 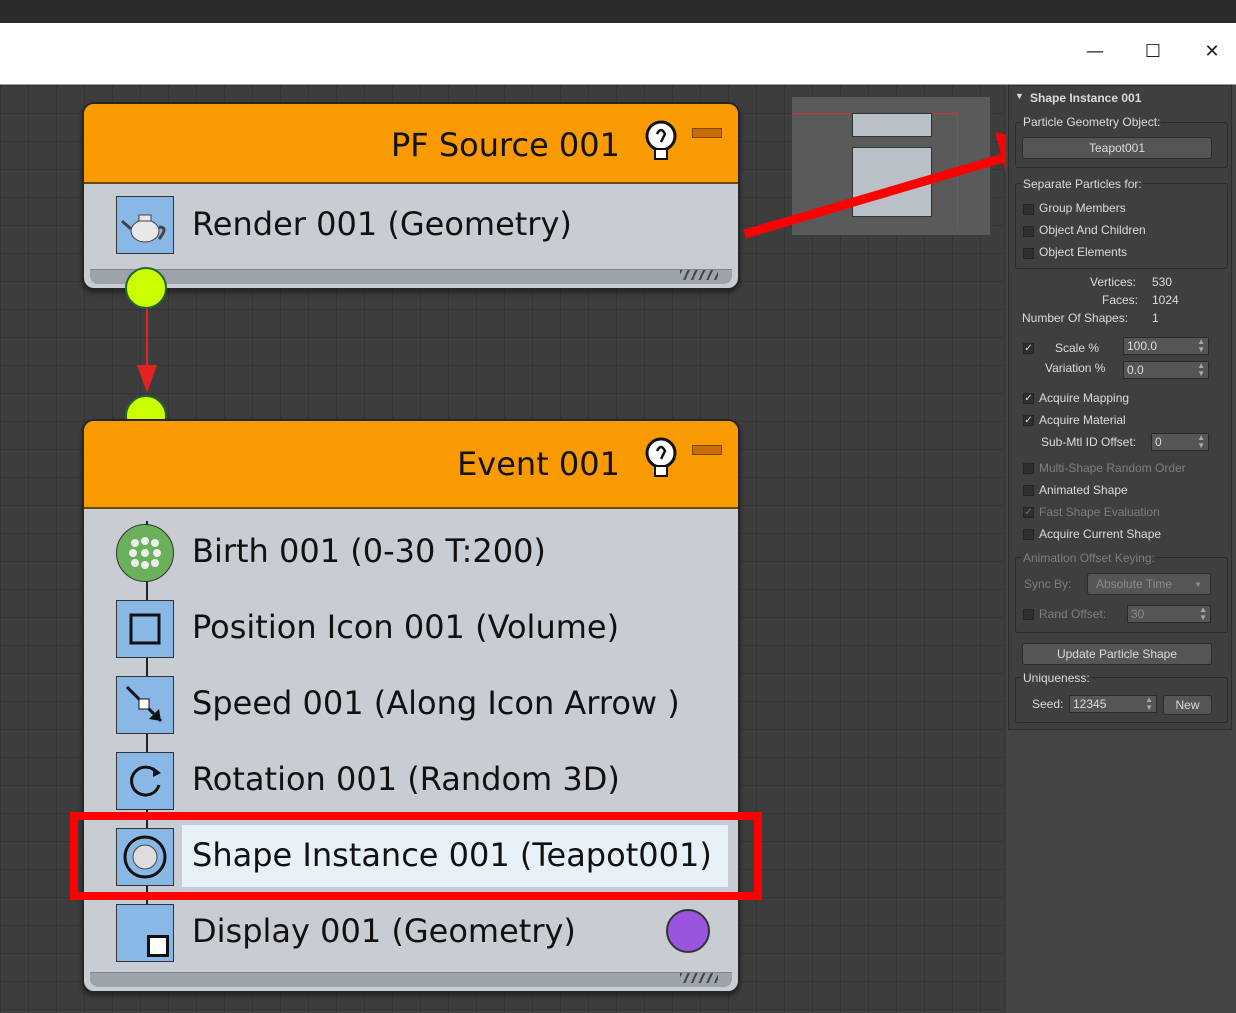 I want to click on position-icon, so click(x=145, y=629).